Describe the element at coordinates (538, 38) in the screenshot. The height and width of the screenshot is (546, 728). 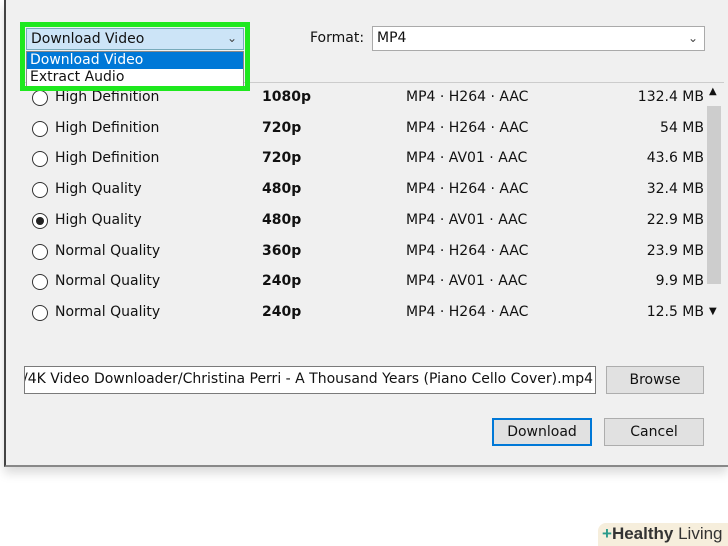
I see `format-select: MP4 ⌄` at that location.